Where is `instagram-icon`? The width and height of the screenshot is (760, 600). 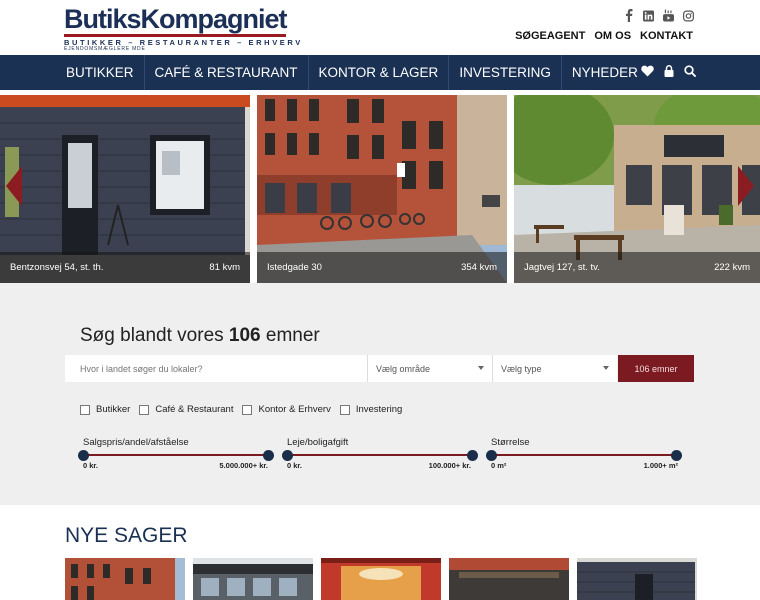
instagram-icon is located at coordinates (688, 15).